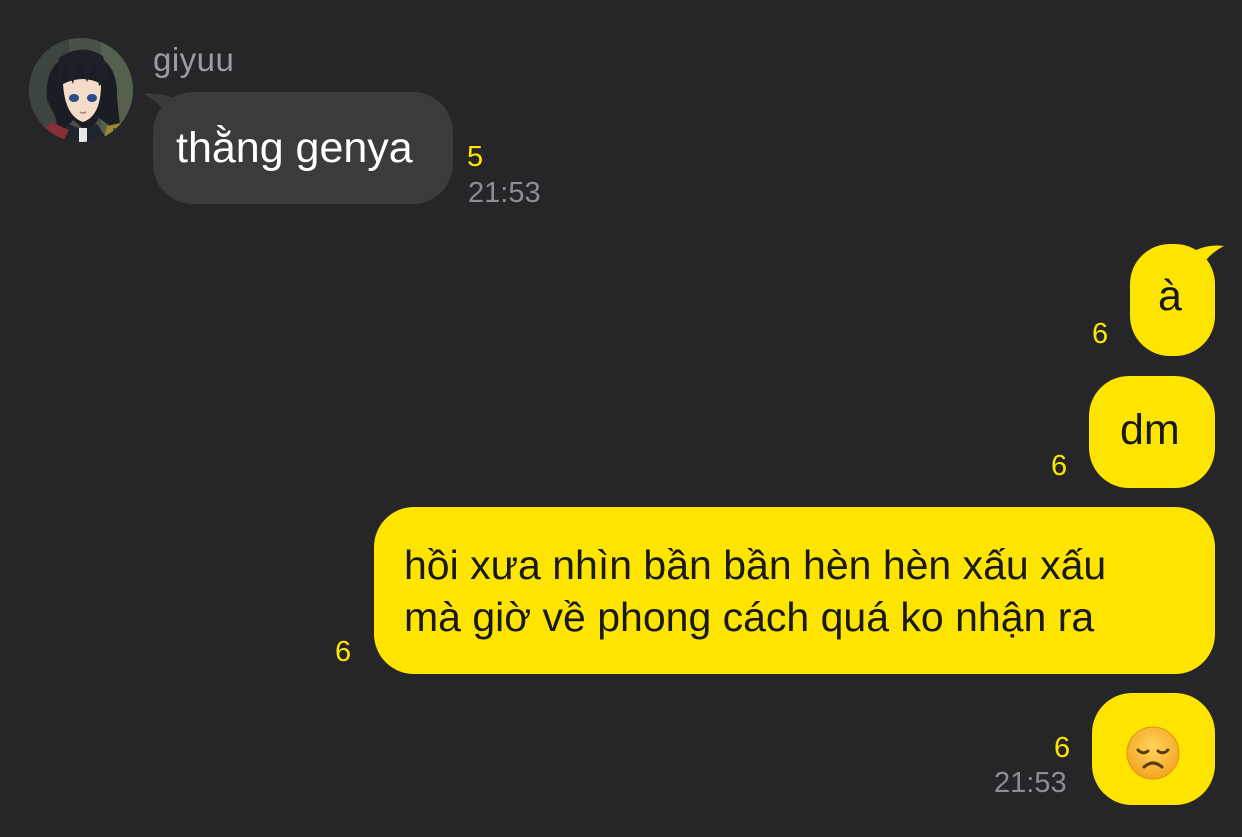 This screenshot has height=837, width=1242. I want to click on outgoing-message-text: à, so click(1170, 296).